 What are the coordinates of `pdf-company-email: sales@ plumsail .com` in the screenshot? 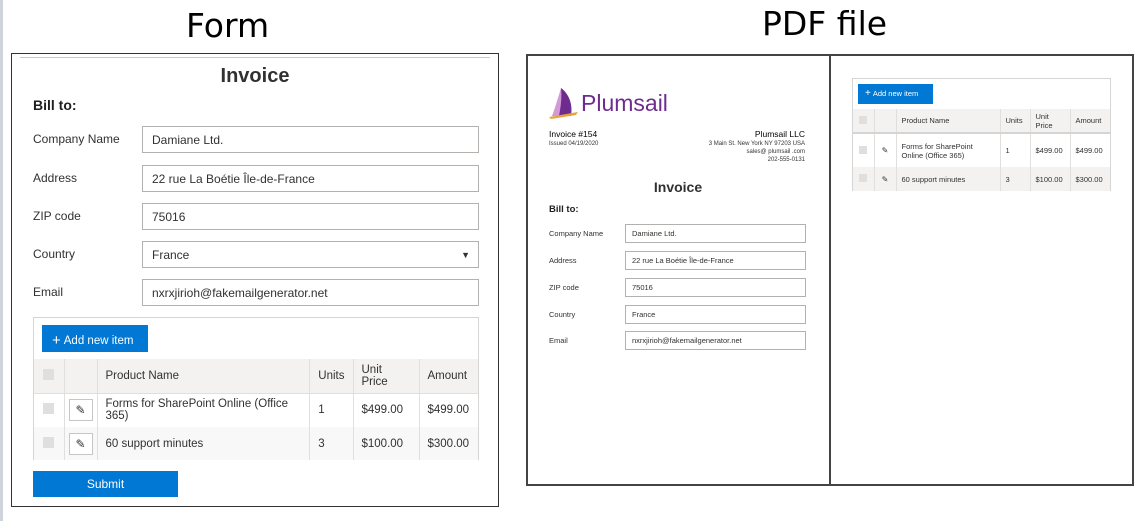 It's located at (775, 152).